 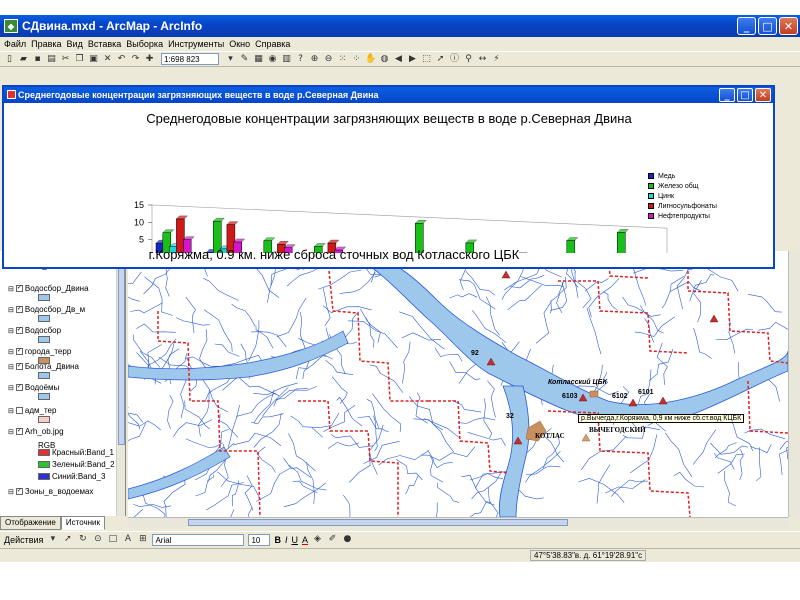 What do you see at coordinates (314, 59) in the screenshot?
I see `zoom-in-icon: ⊕` at bounding box center [314, 59].